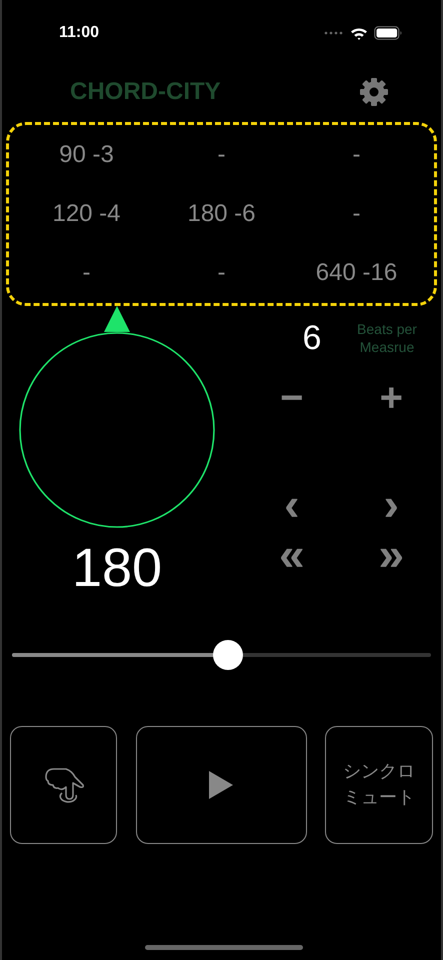  What do you see at coordinates (391, 504) in the screenshot?
I see `next-button: ›` at bounding box center [391, 504].